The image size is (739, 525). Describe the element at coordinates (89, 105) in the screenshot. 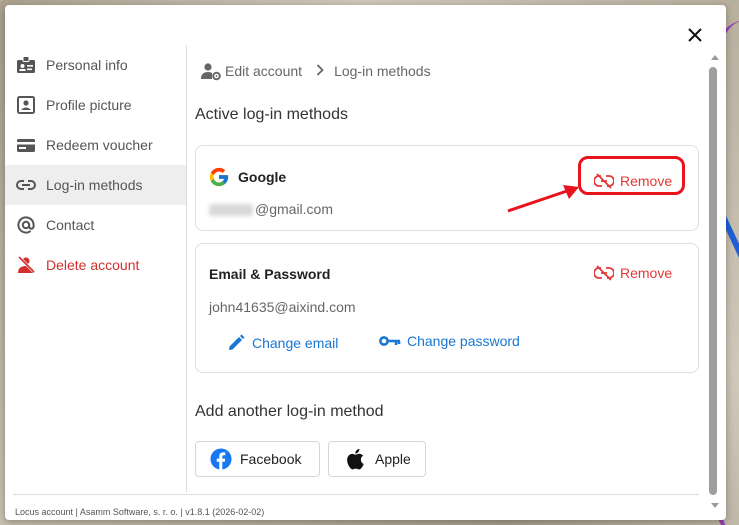

I see `sidebar-item-label: Profile picture` at that location.